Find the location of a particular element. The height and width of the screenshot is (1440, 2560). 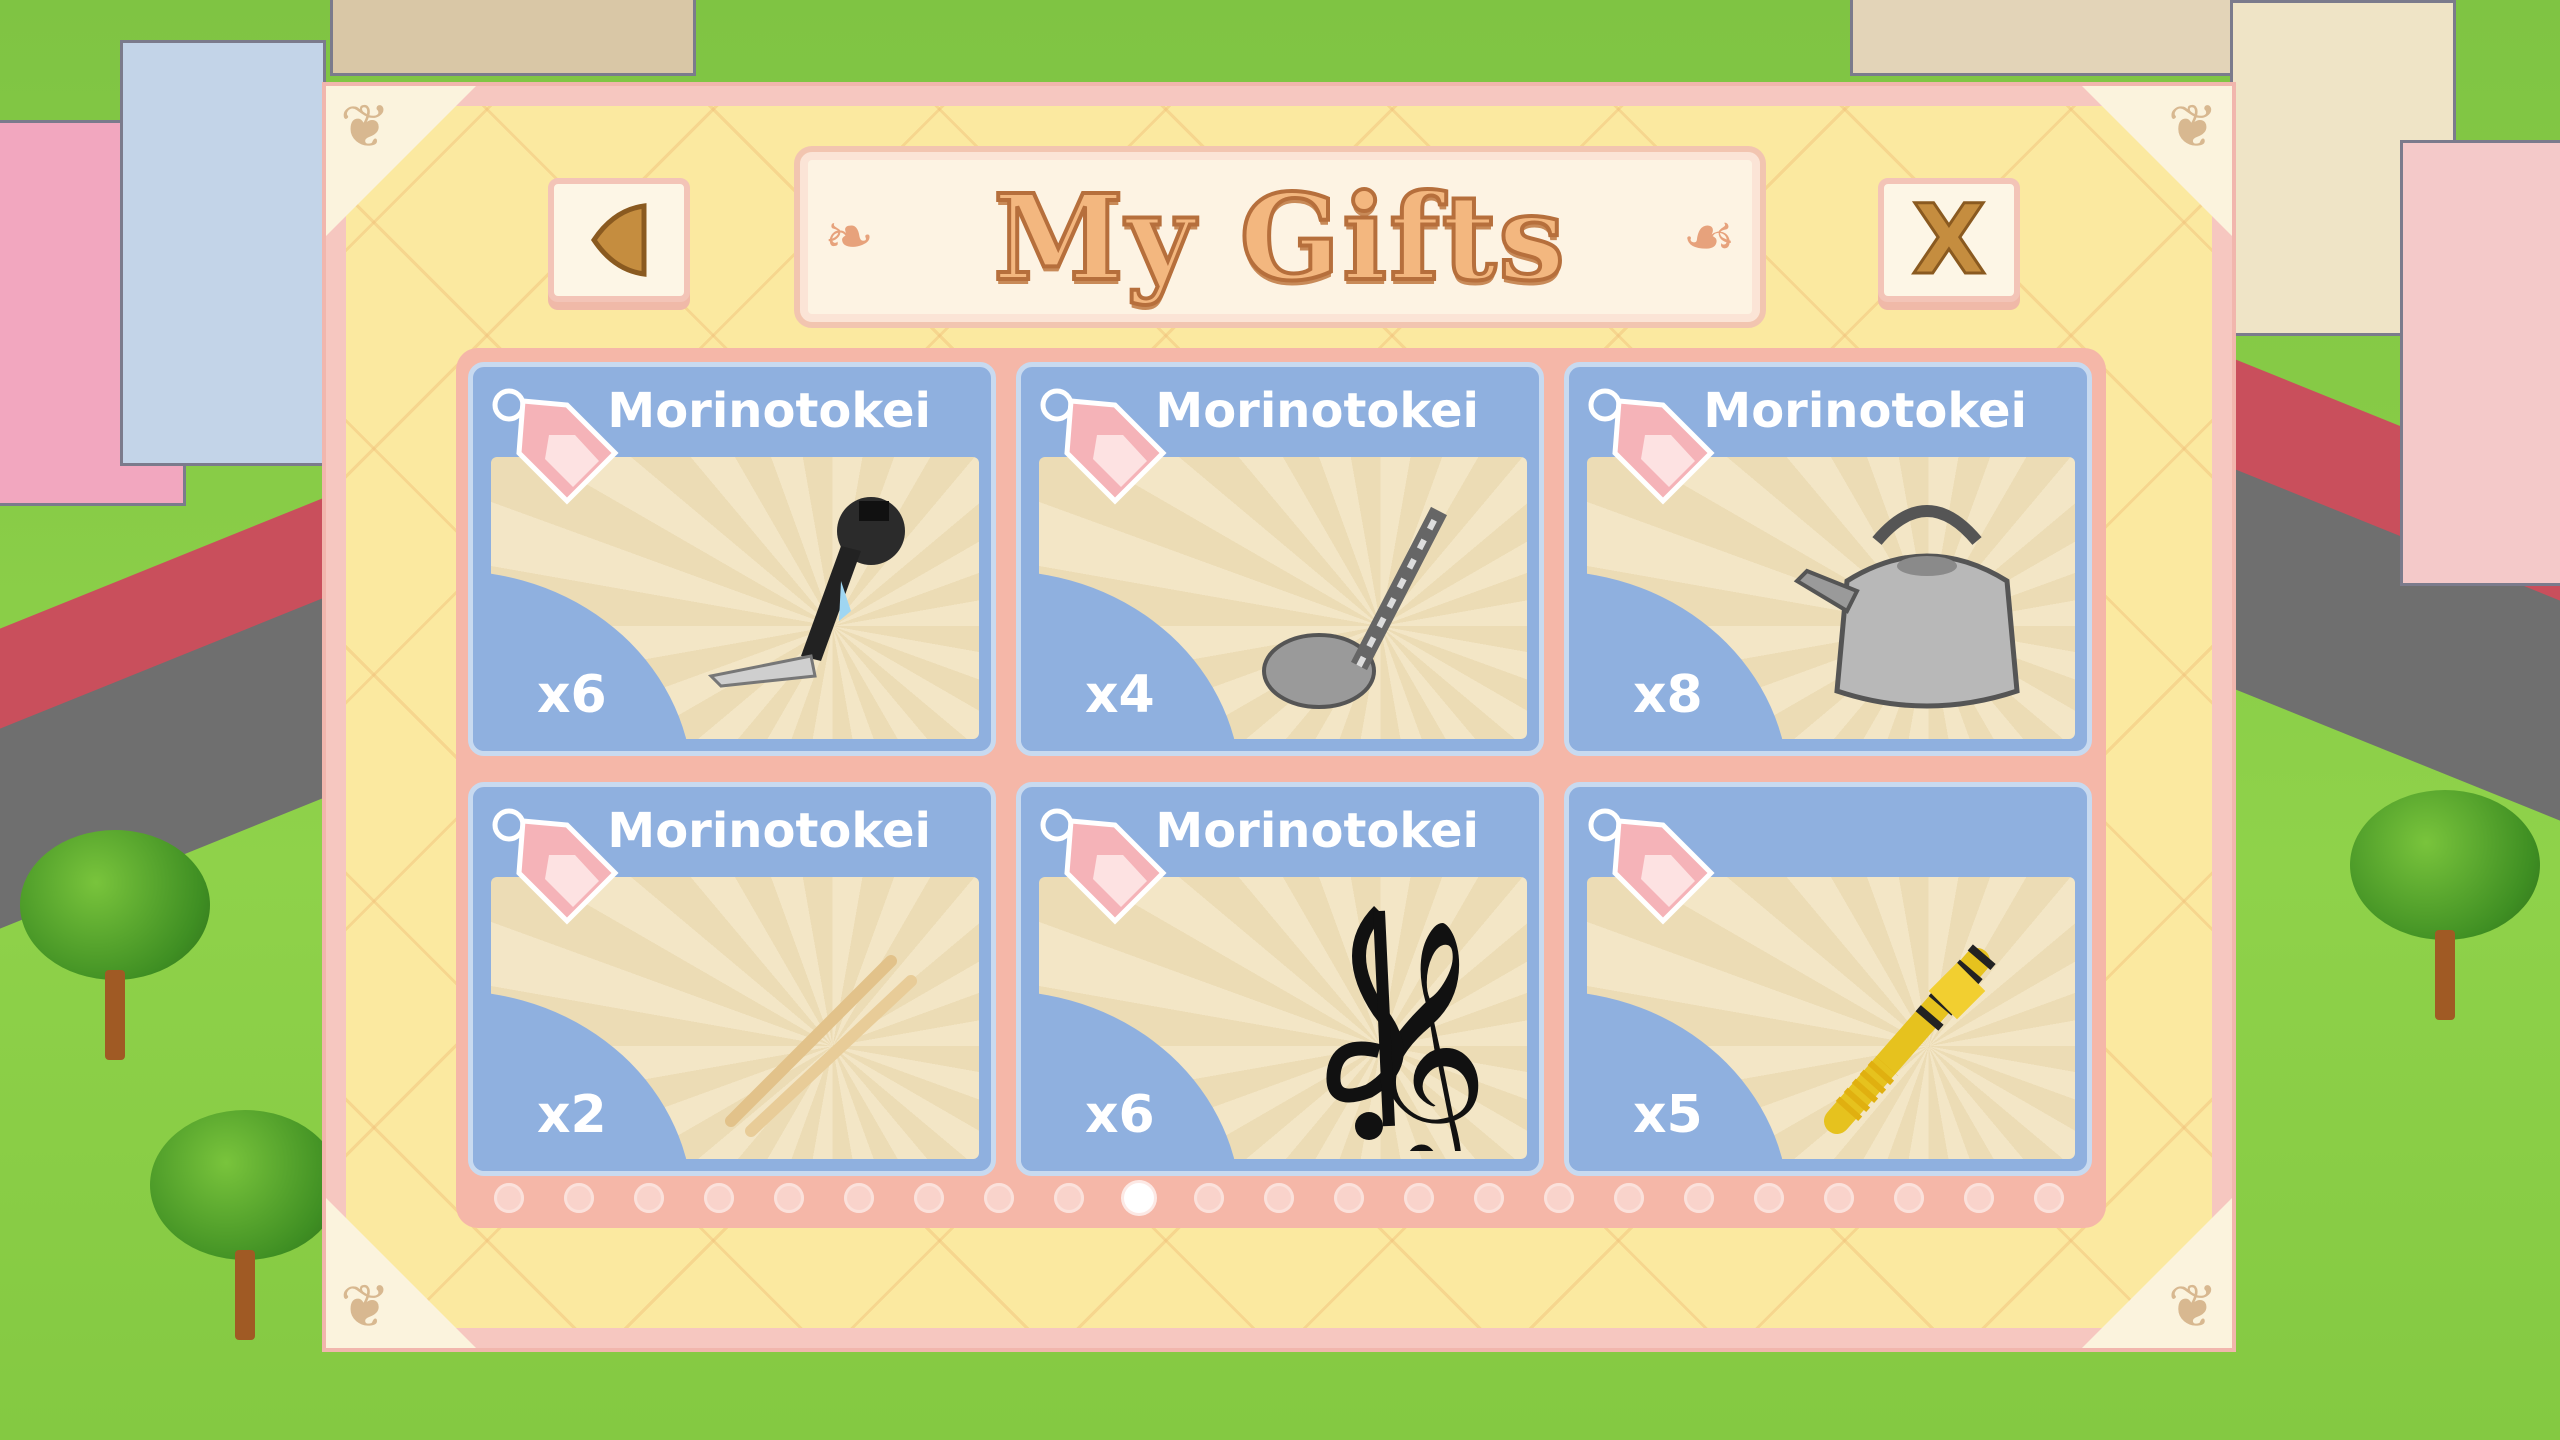

music-note-spring-icon is located at coordinates (1354, 607).